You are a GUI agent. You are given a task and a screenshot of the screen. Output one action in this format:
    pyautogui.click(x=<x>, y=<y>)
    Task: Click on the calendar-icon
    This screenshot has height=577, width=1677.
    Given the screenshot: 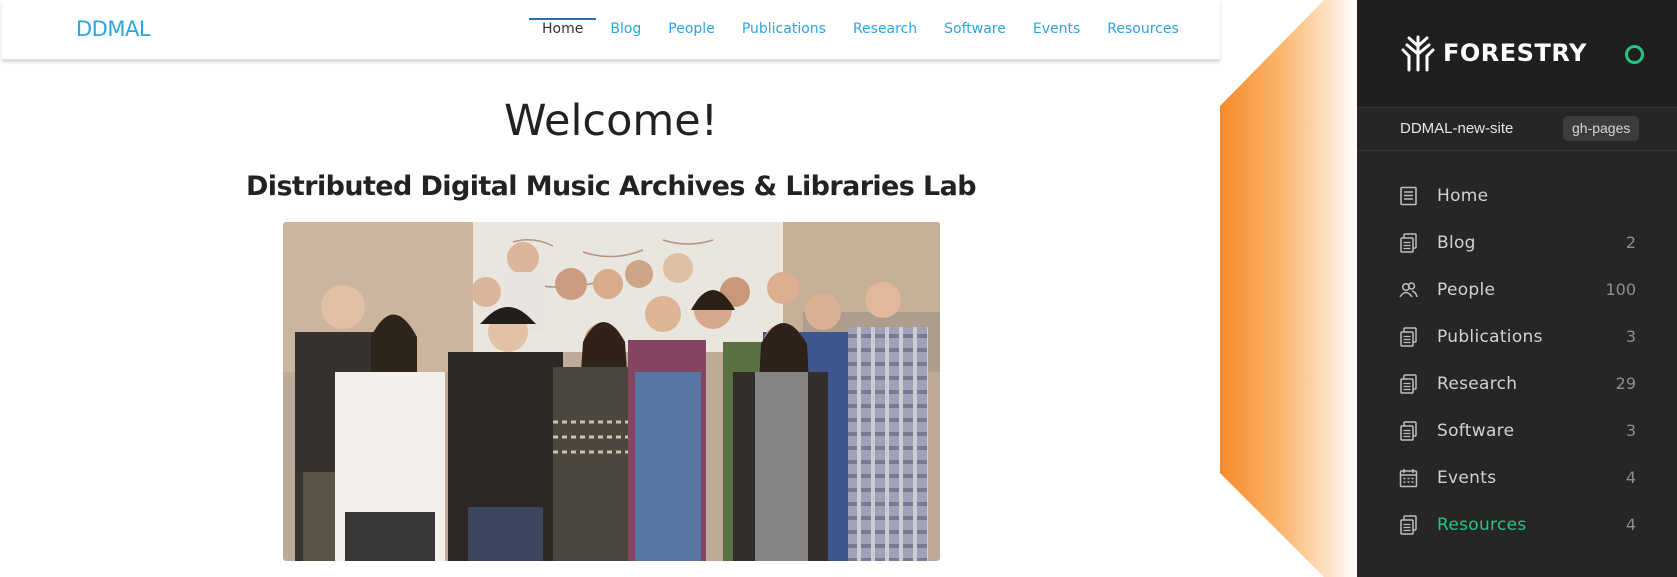 What is the action you would take?
    pyautogui.click(x=1408, y=478)
    